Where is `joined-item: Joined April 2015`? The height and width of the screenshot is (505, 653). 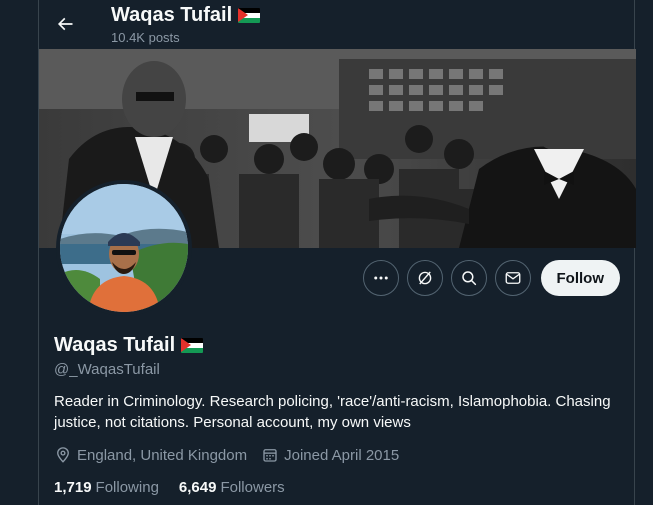 joined-item: Joined April 2015 is located at coordinates (330, 455).